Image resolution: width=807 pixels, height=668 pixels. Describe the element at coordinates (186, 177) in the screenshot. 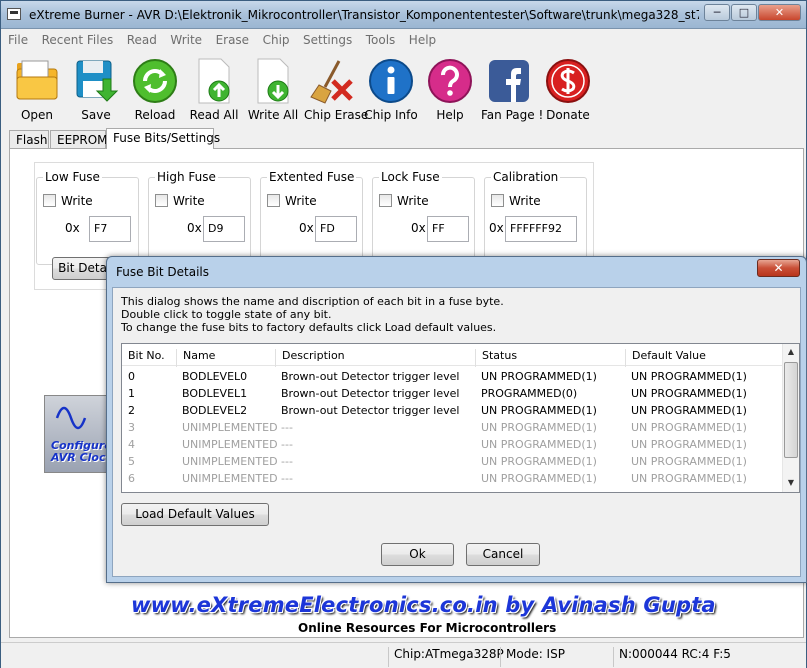

I see `high-fuse-title: High Fuse` at that location.